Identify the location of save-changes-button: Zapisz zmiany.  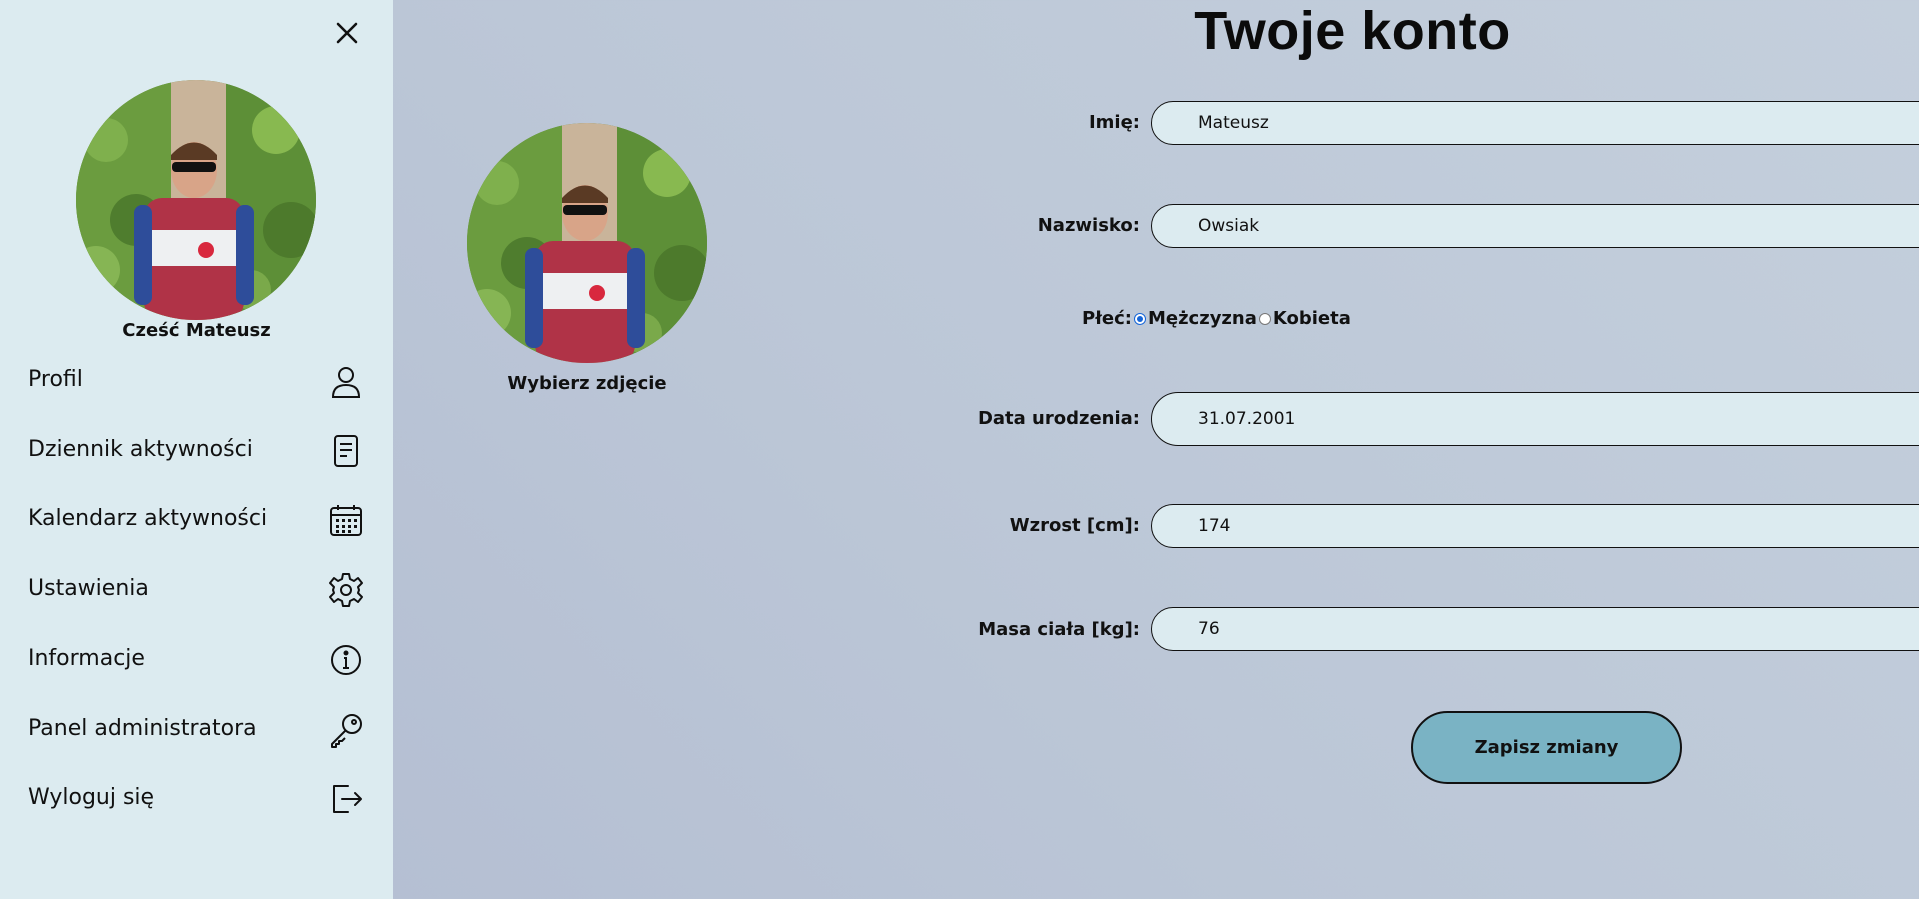
(1546, 747).